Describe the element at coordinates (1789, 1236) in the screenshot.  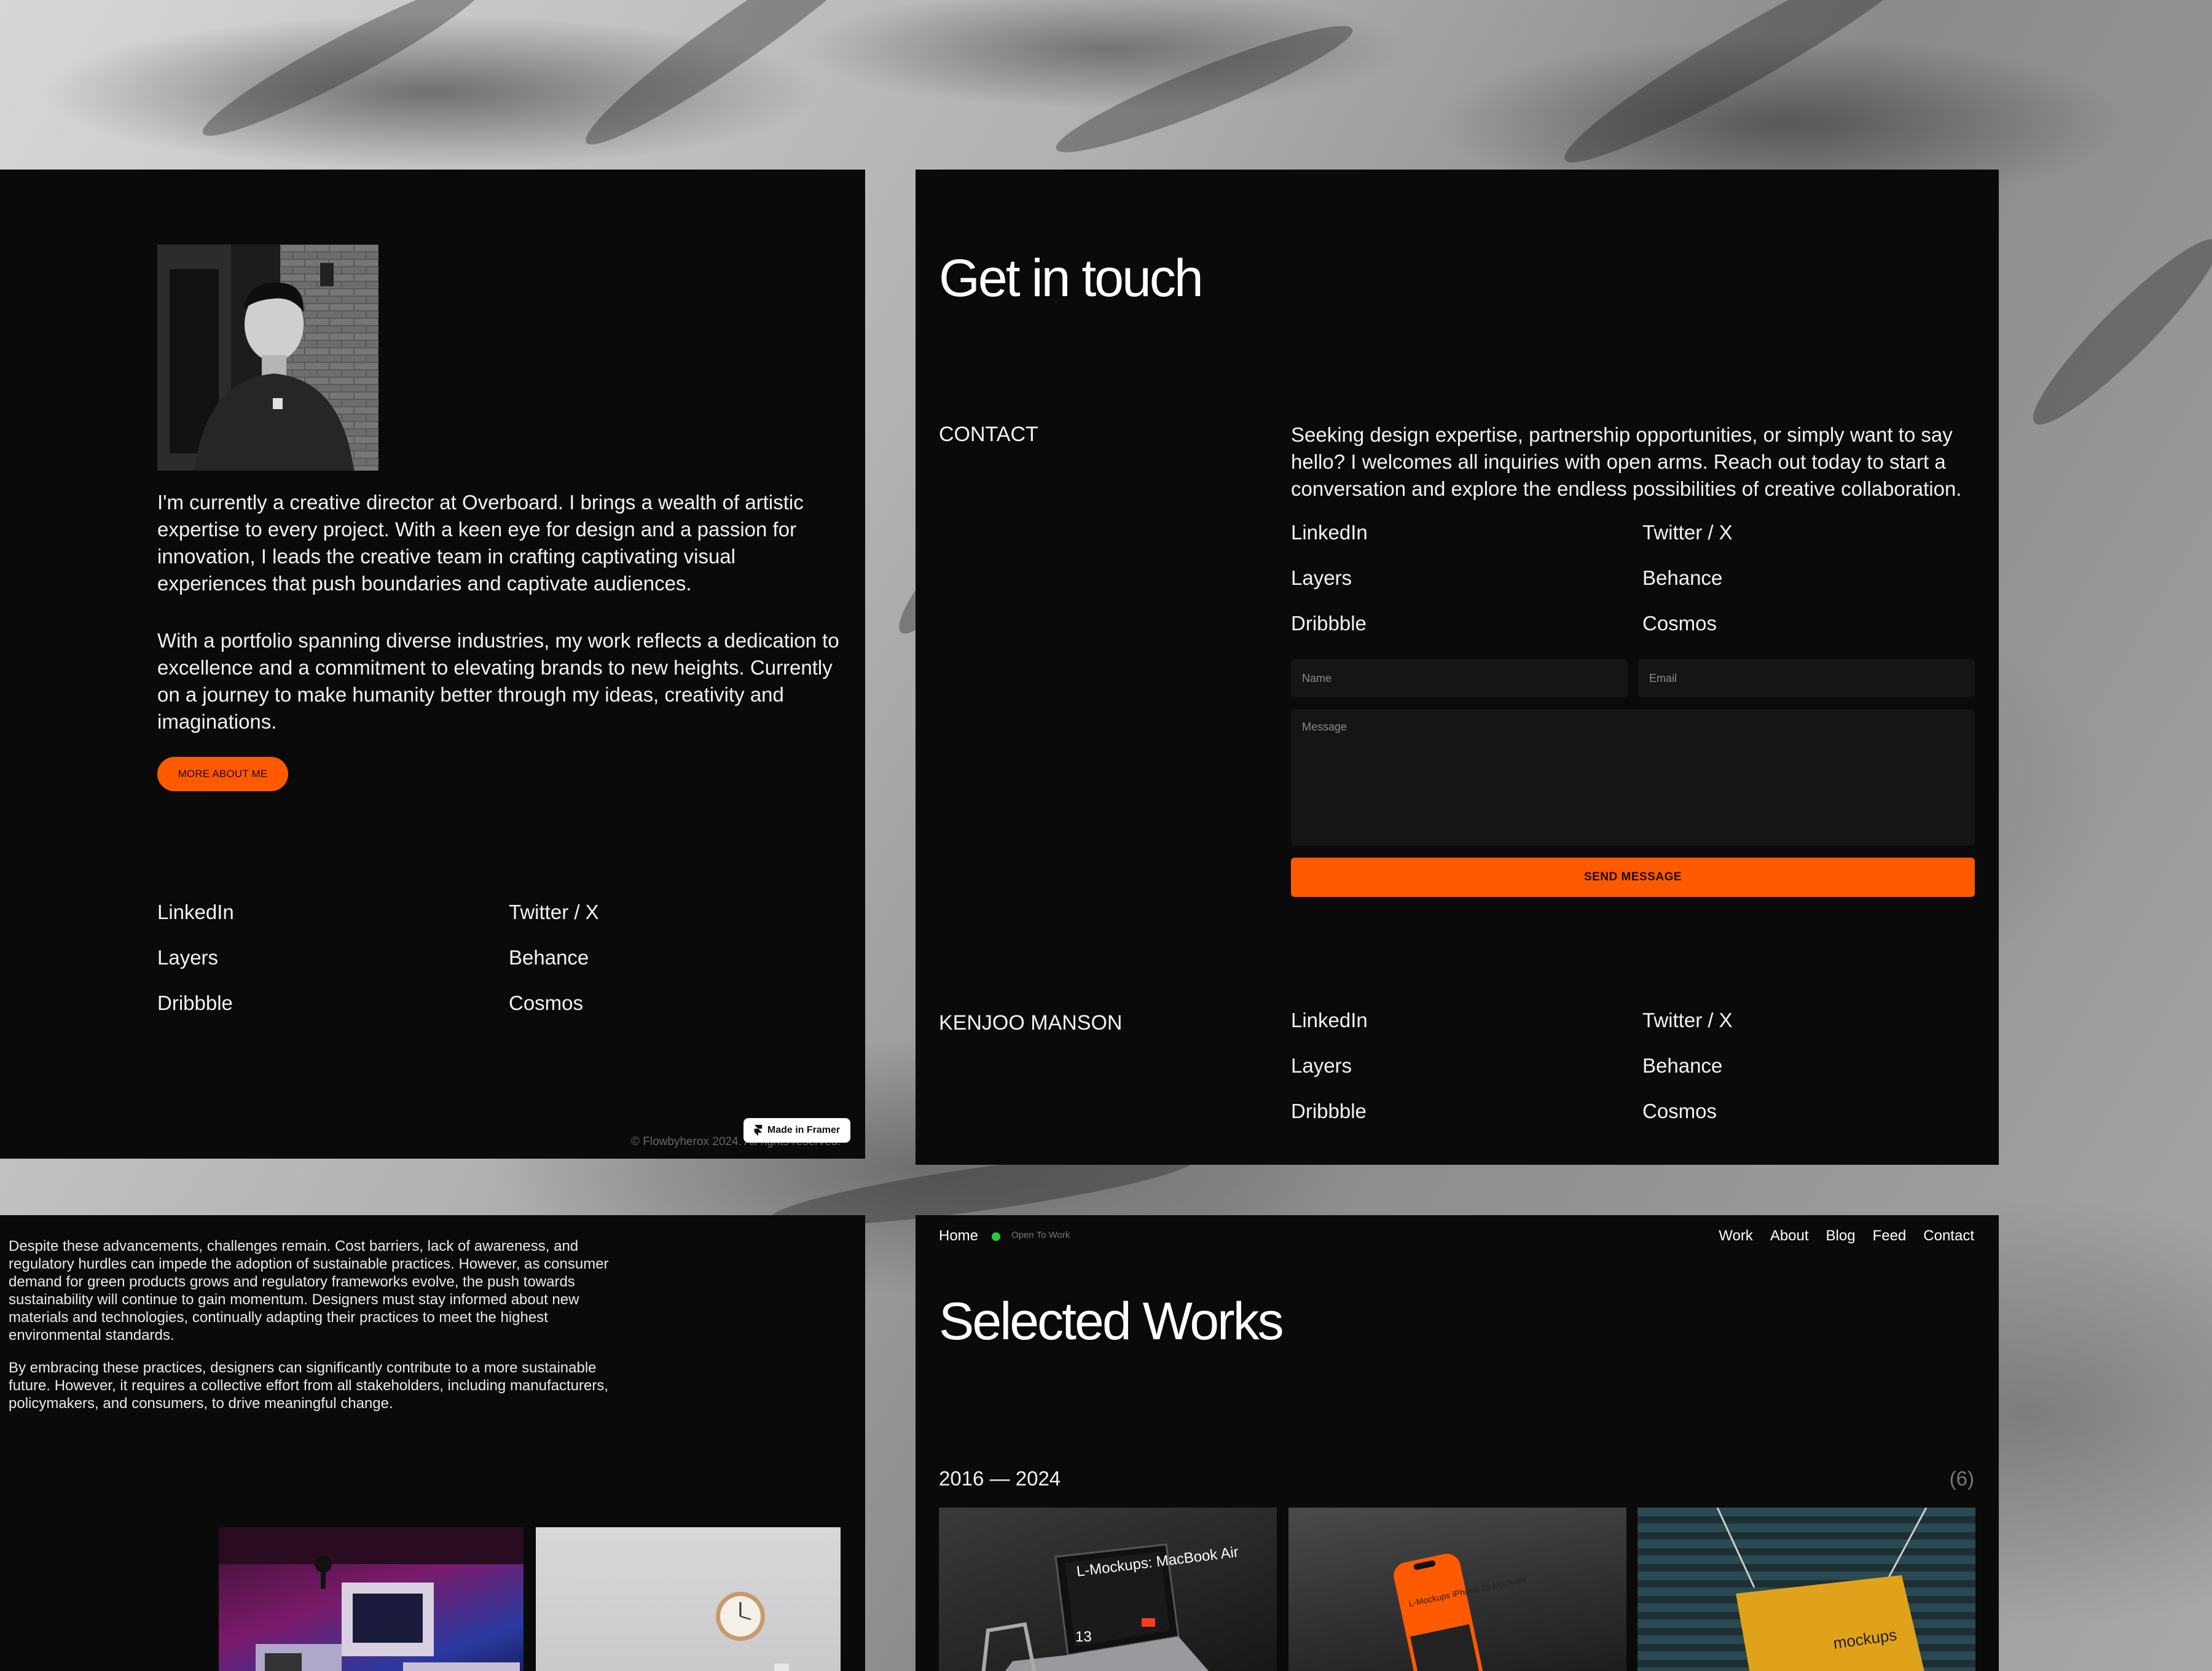
I see `nav-about-link: About` at that location.